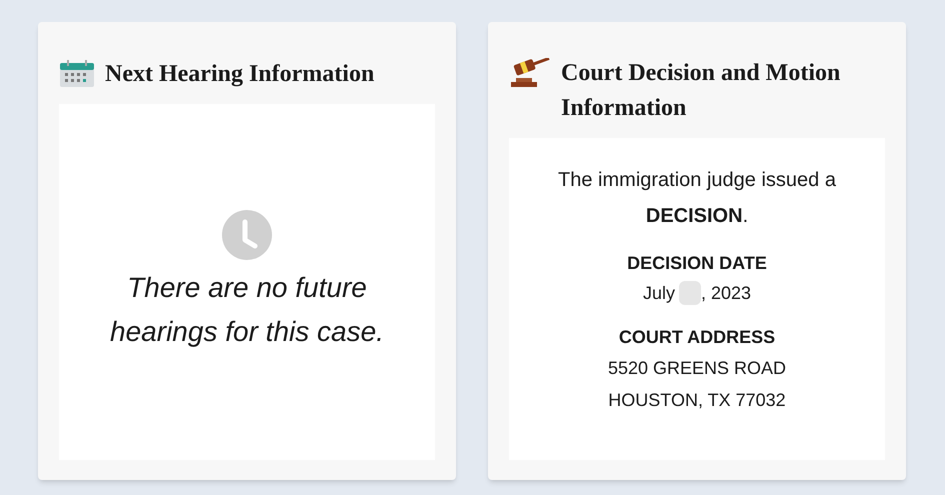 Image resolution: width=945 pixels, height=495 pixels. What do you see at coordinates (697, 400) in the screenshot?
I see `address-line: HOUSTON, TX 77032` at bounding box center [697, 400].